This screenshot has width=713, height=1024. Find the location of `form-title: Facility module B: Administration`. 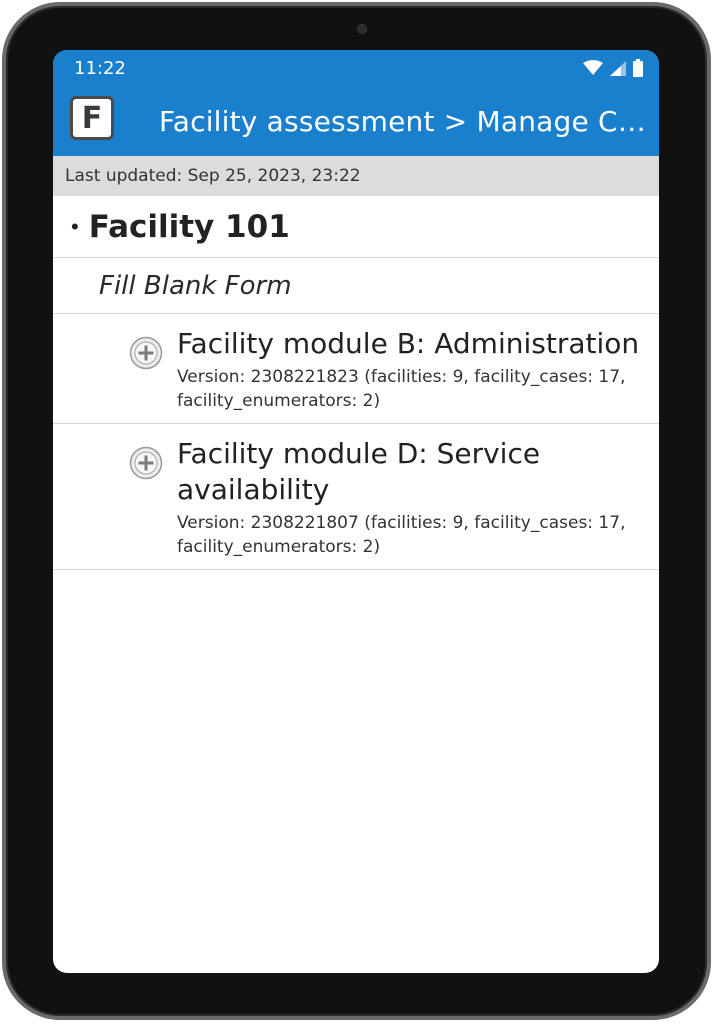

form-title: Facility module B: Administration is located at coordinates (408, 343).